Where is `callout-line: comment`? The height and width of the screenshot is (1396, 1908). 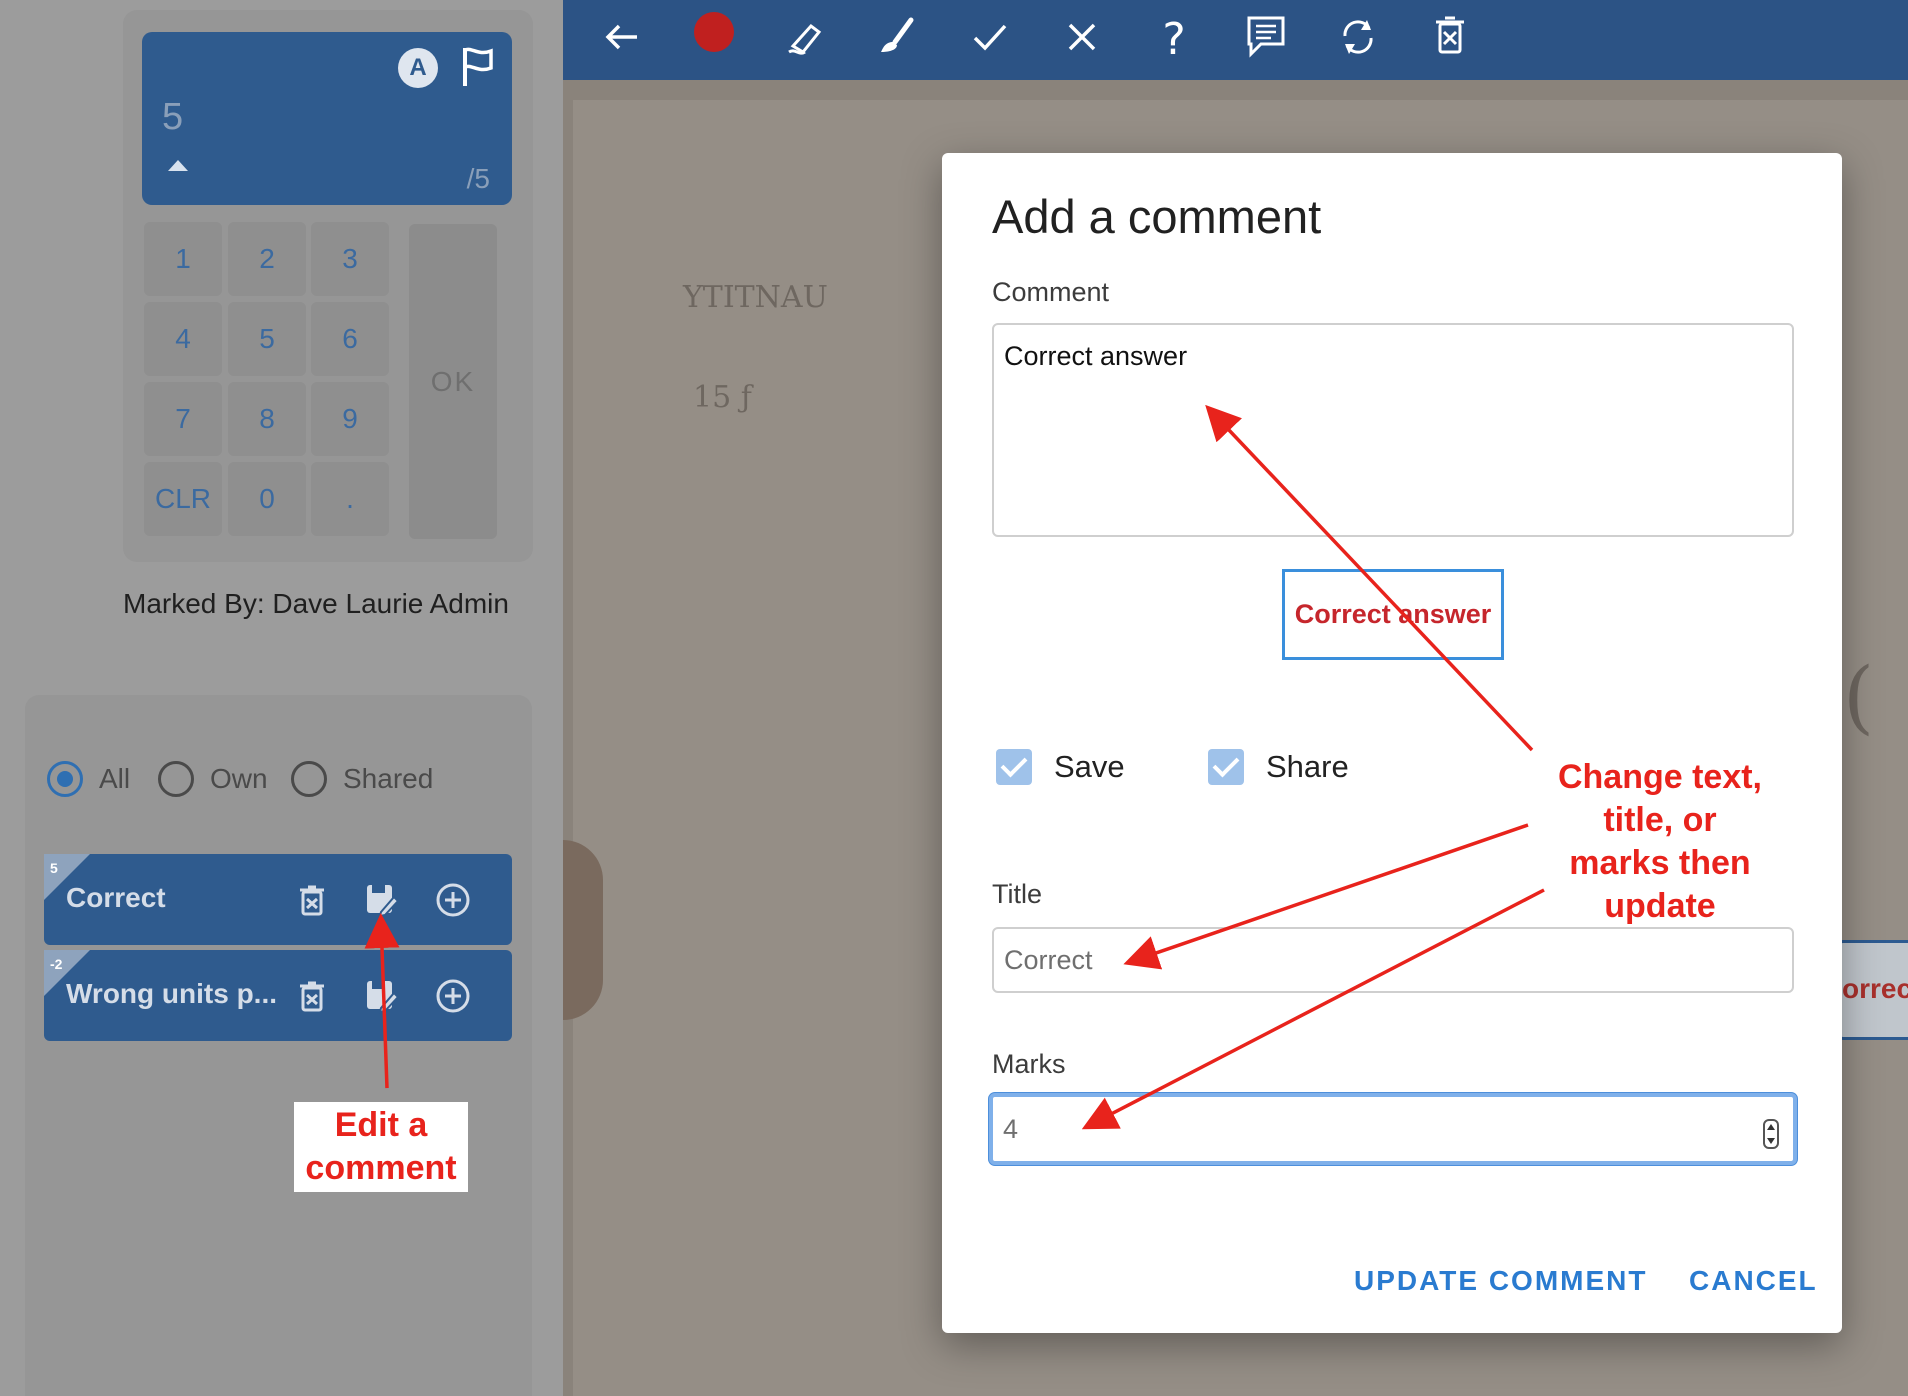
callout-line: comment is located at coordinates (381, 1168).